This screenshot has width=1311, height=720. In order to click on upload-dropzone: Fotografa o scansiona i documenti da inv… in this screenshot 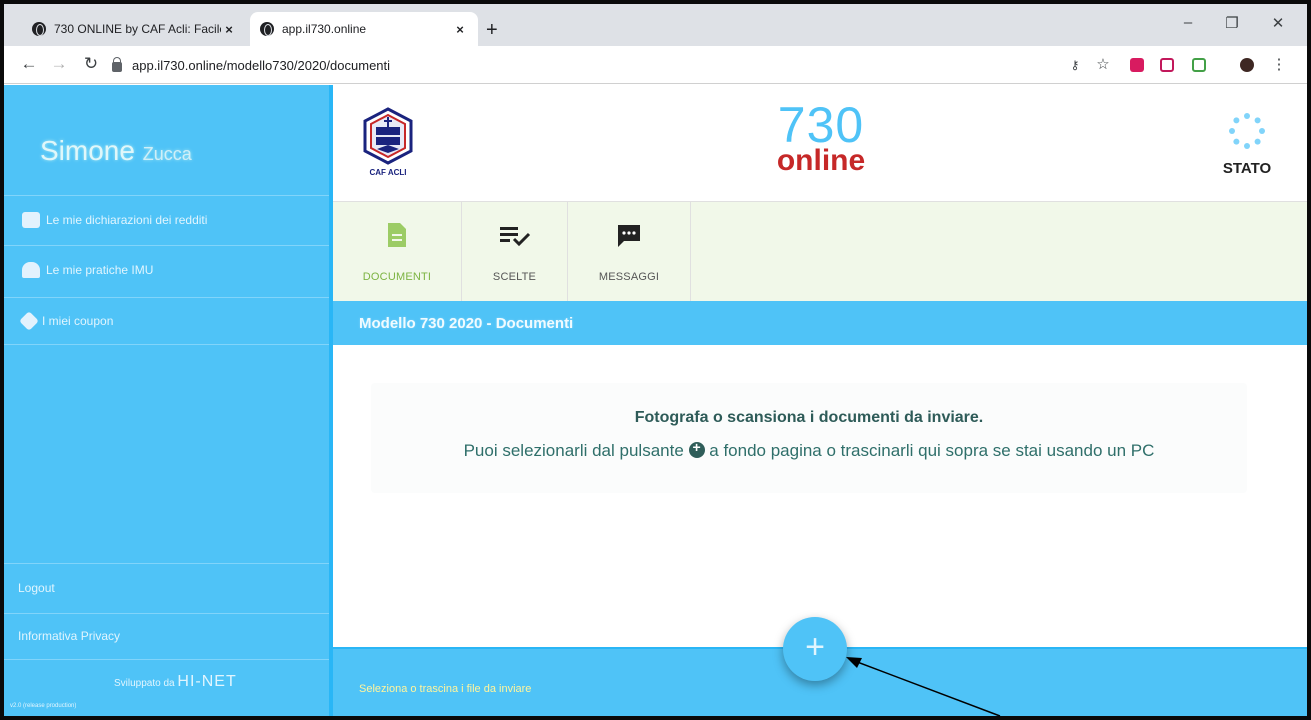, I will do `click(809, 438)`.